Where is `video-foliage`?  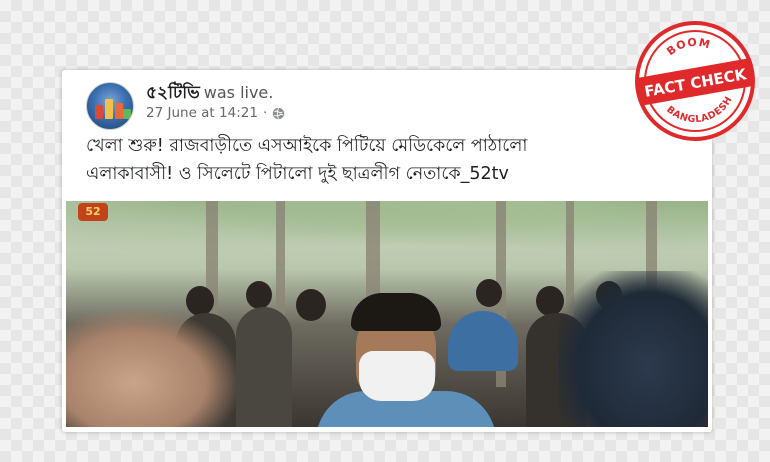 video-foliage is located at coordinates (387, 231).